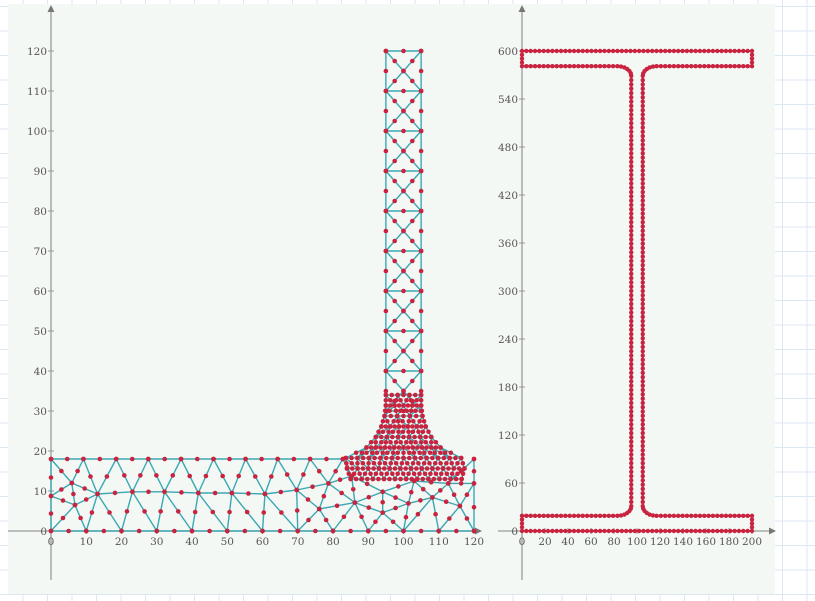 The width and height of the screenshot is (815, 601). Describe the element at coordinates (43, 532) in the screenshot. I see `y-tick-label: 0` at that location.